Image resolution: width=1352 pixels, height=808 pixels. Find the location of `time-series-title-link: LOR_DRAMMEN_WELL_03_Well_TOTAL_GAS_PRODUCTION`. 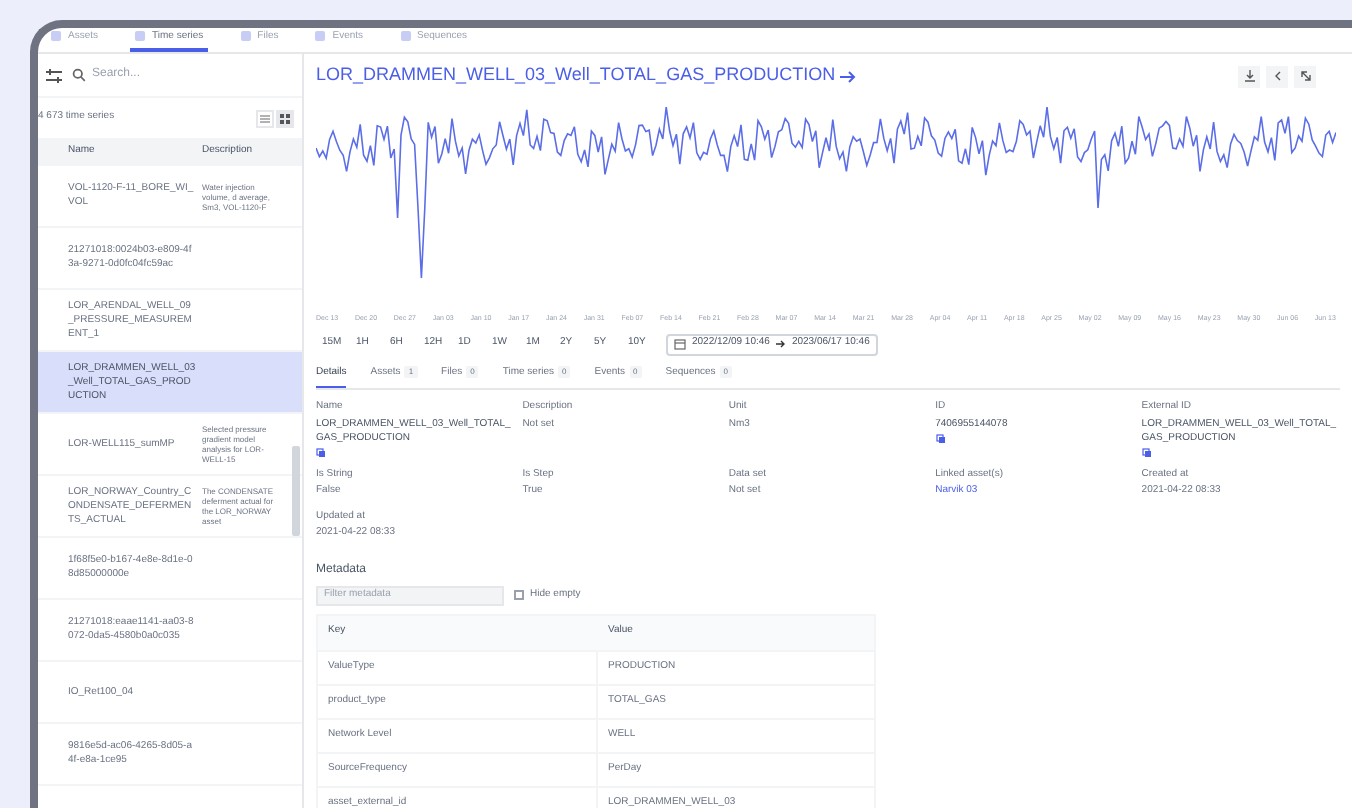

time-series-title-link: LOR_DRAMMEN_WELL_03_Well_TOTAL_GAS_PRODUCTION is located at coordinates (586, 76).